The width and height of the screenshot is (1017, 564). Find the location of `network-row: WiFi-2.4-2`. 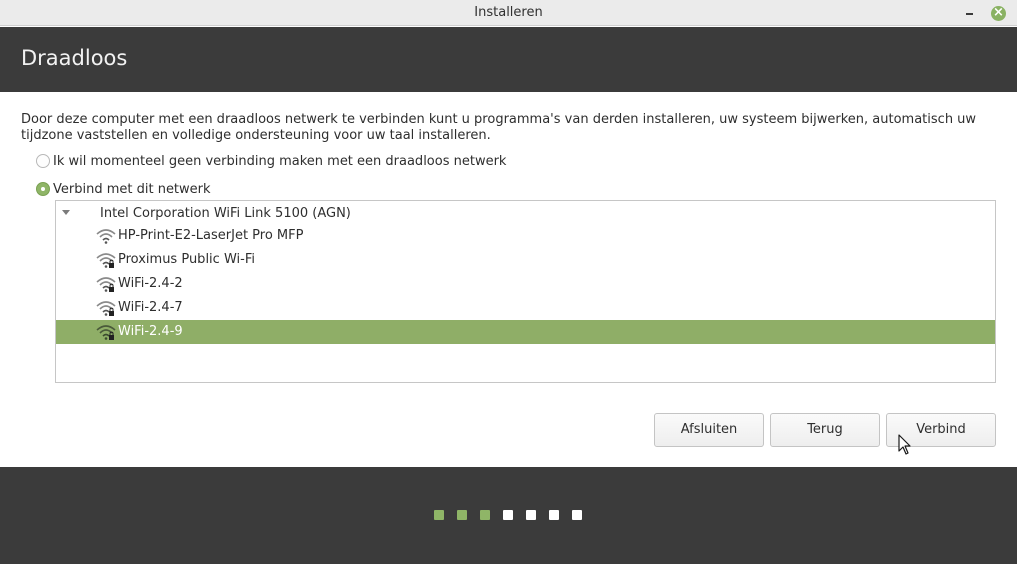

network-row: WiFi-2.4-2 is located at coordinates (525, 284).